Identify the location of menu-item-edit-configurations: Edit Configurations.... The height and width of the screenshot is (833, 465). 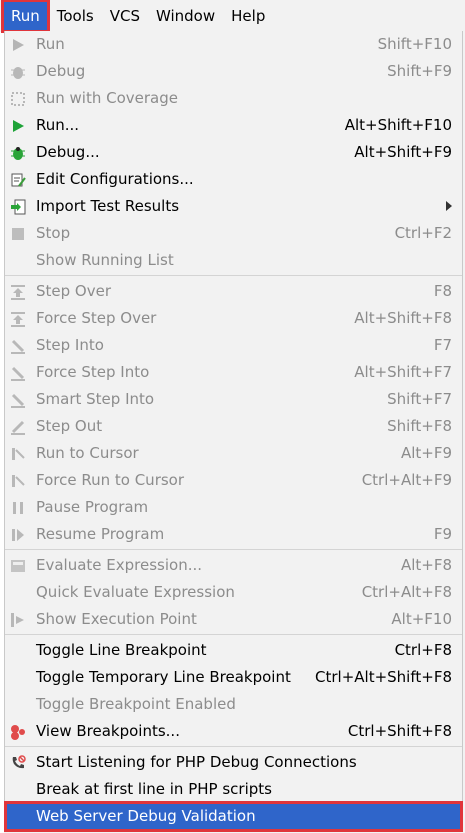
(233, 179).